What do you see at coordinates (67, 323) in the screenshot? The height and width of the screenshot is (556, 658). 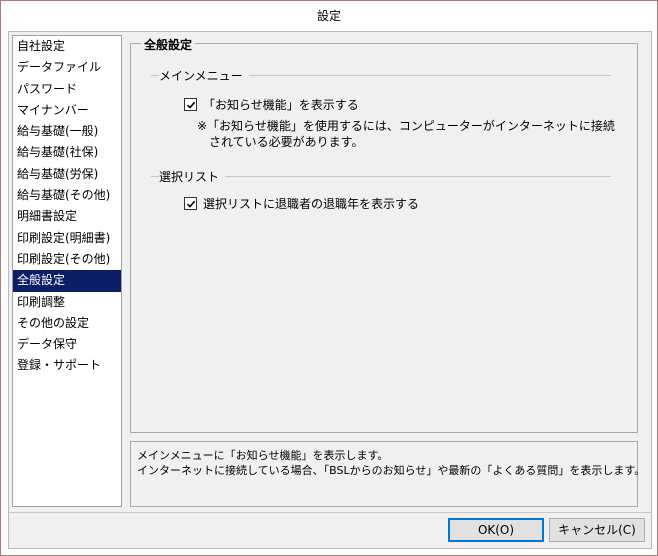 I see `sidebar-item-other-settings: その他の設定` at bounding box center [67, 323].